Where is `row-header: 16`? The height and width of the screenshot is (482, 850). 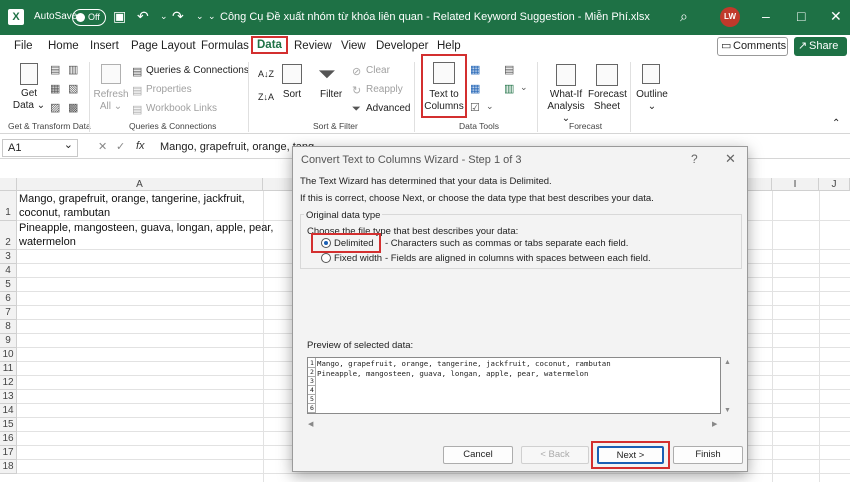 row-header: 16 is located at coordinates (8, 439).